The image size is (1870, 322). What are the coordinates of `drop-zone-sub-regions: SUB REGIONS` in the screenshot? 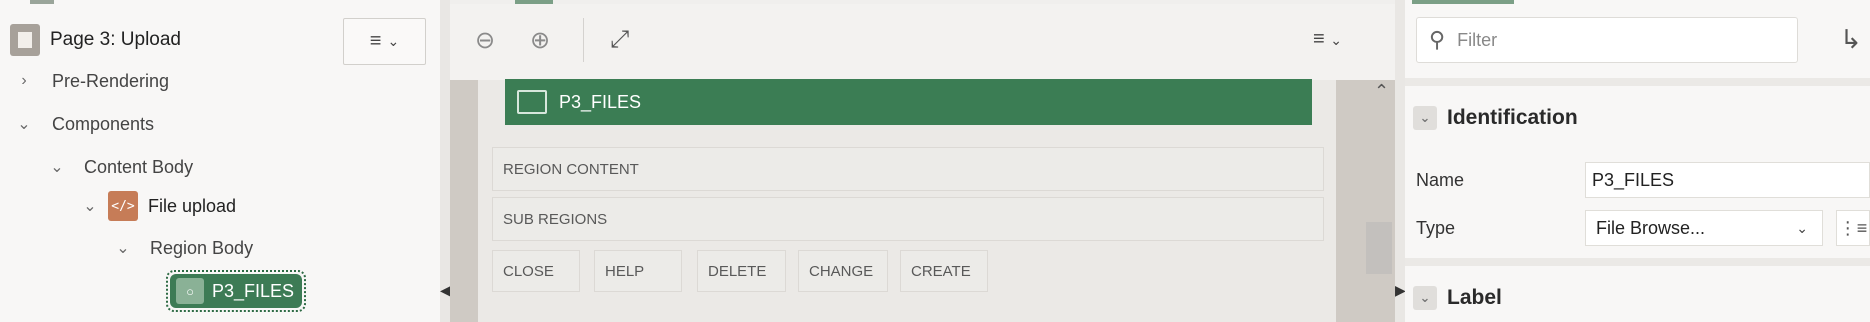 It's located at (908, 219).